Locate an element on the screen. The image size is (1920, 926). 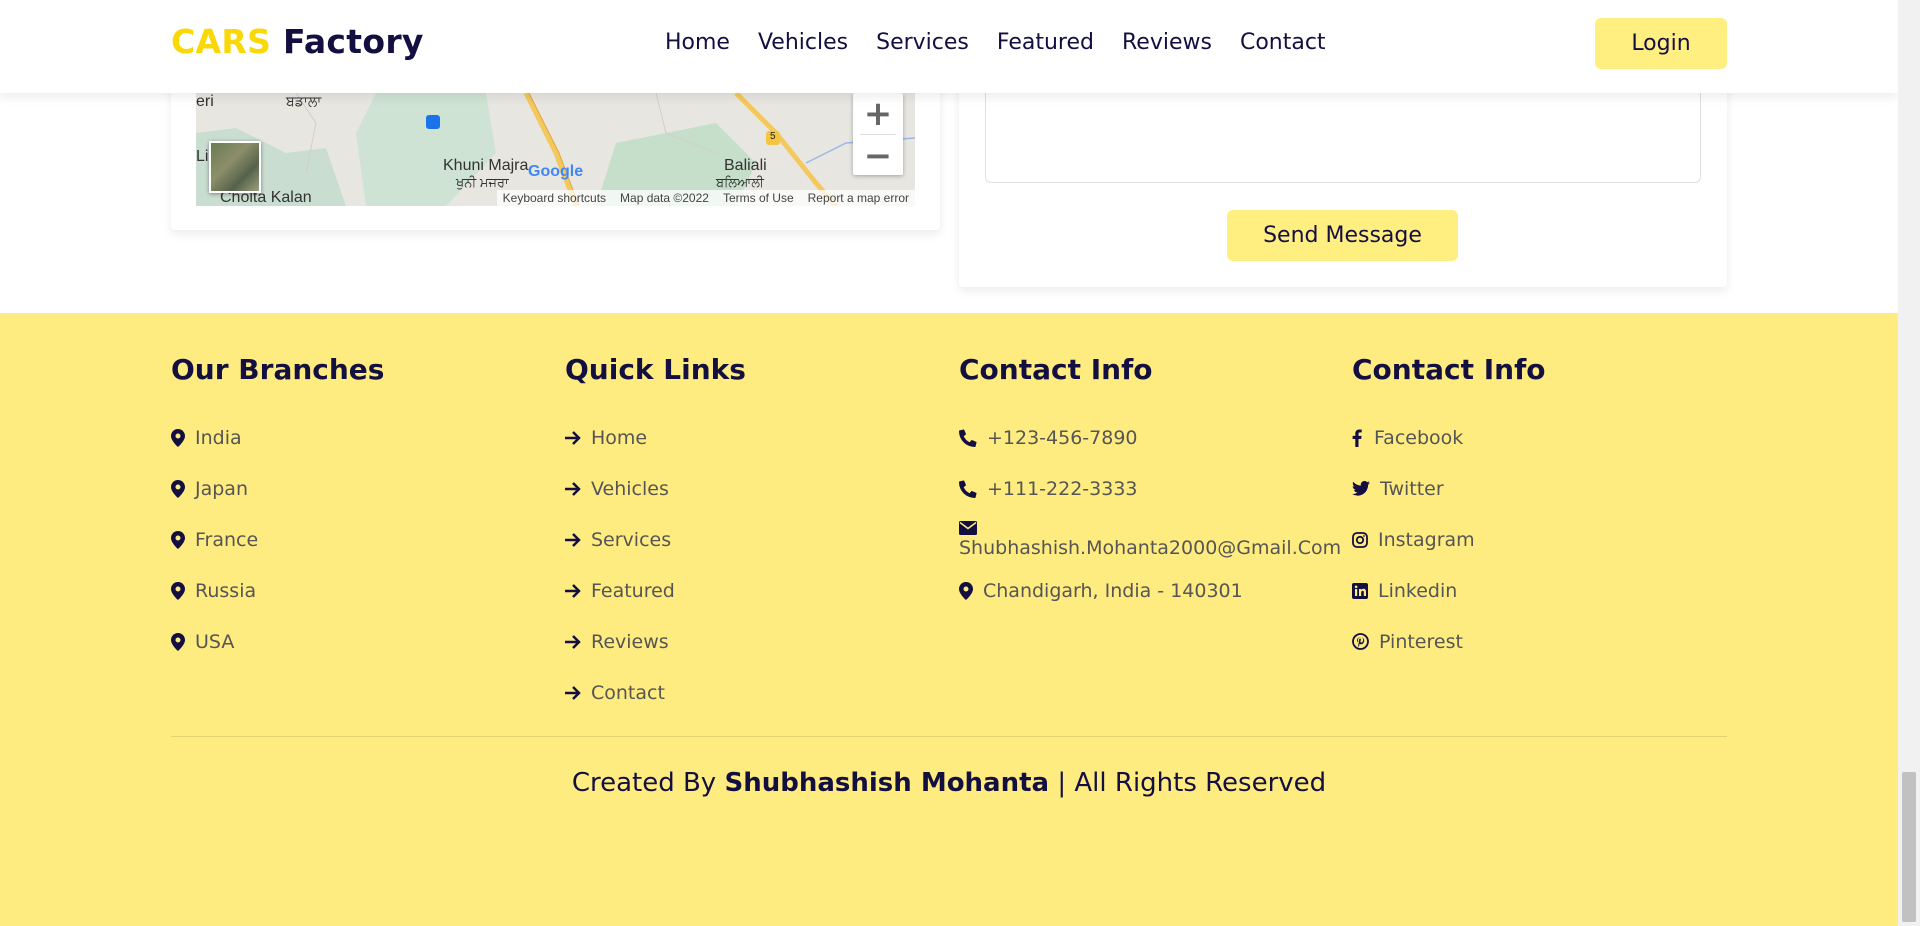
quick-link-label: Featured is located at coordinates (633, 590).